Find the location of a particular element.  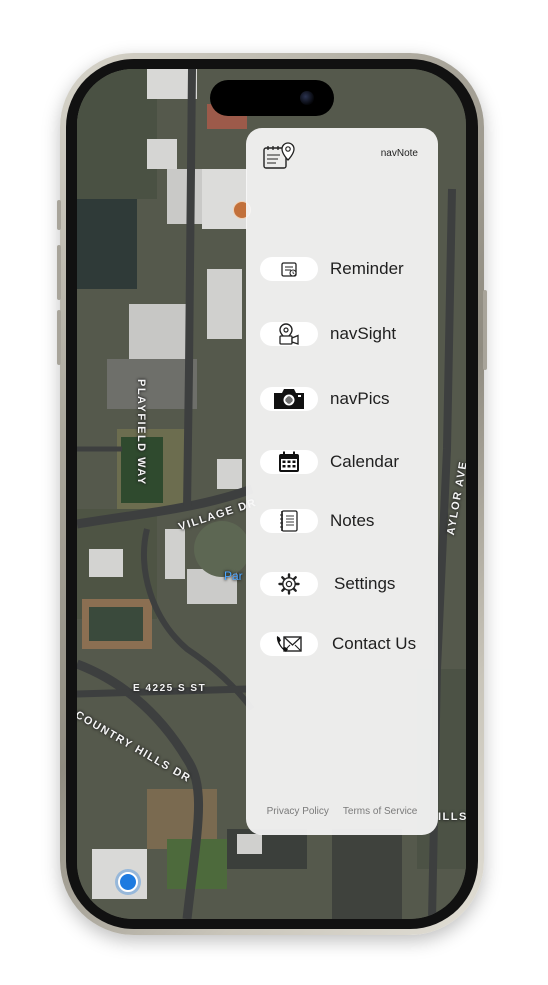

menu-item-notes: Notes is located at coordinates (317, 521).